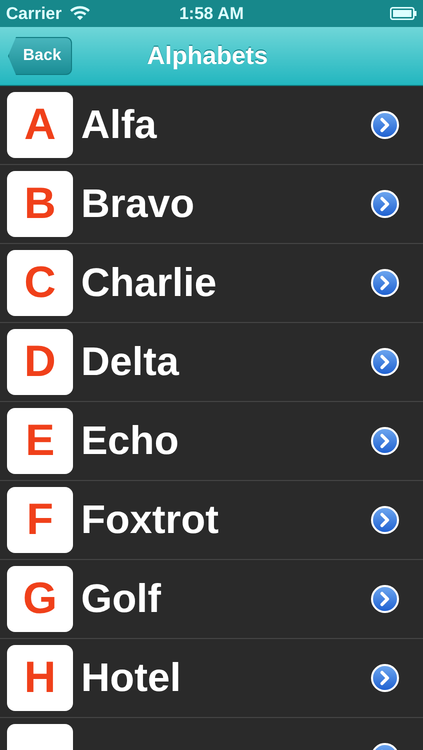  I want to click on carrier-label: Carrier, so click(34, 14).